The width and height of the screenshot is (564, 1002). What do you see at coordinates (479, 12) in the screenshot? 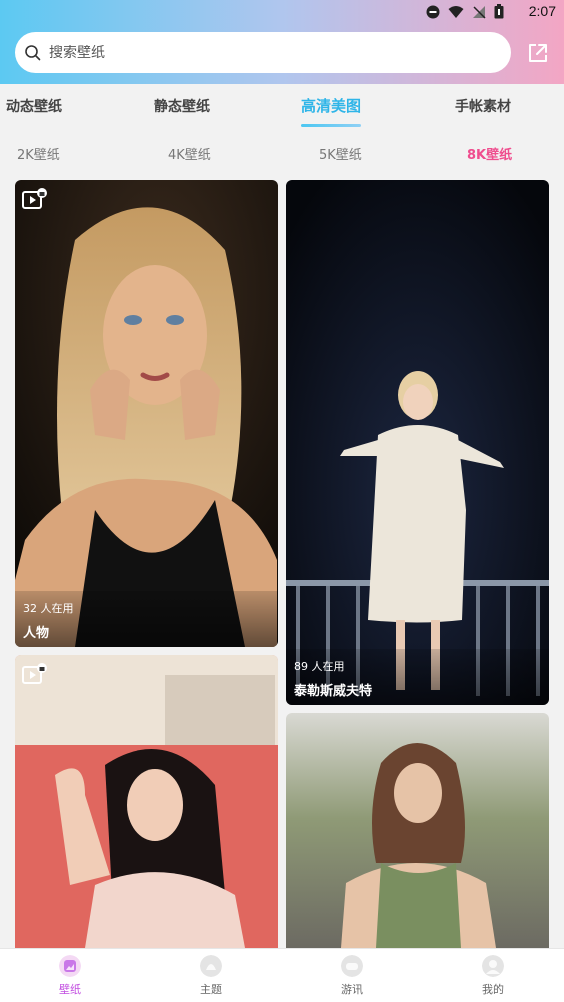
I see `no-signal-icon` at bounding box center [479, 12].